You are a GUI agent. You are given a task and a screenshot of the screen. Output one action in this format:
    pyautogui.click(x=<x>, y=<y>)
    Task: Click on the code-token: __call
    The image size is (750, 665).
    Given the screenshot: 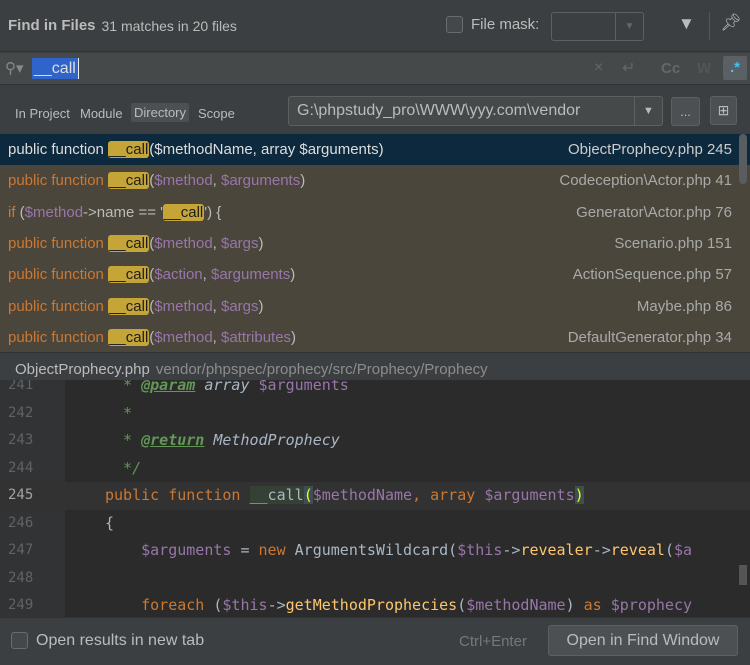 What is the action you would take?
    pyautogui.click(x=276, y=495)
    